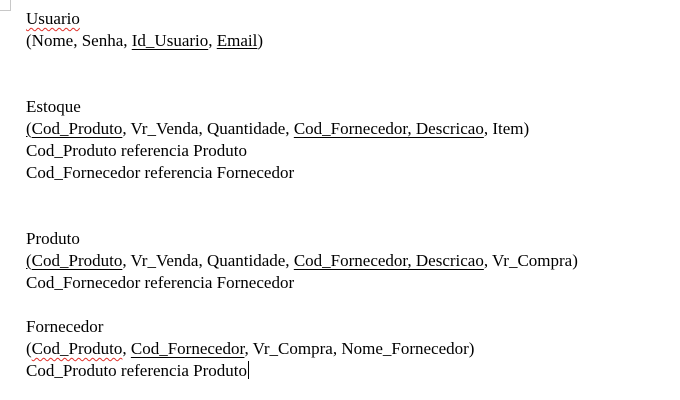 The image size is (680, 400). What do you see at coordinates (260, 40) in the screenshot?
I see `usuario-close-paren: )` at bounding box center [260, 40].